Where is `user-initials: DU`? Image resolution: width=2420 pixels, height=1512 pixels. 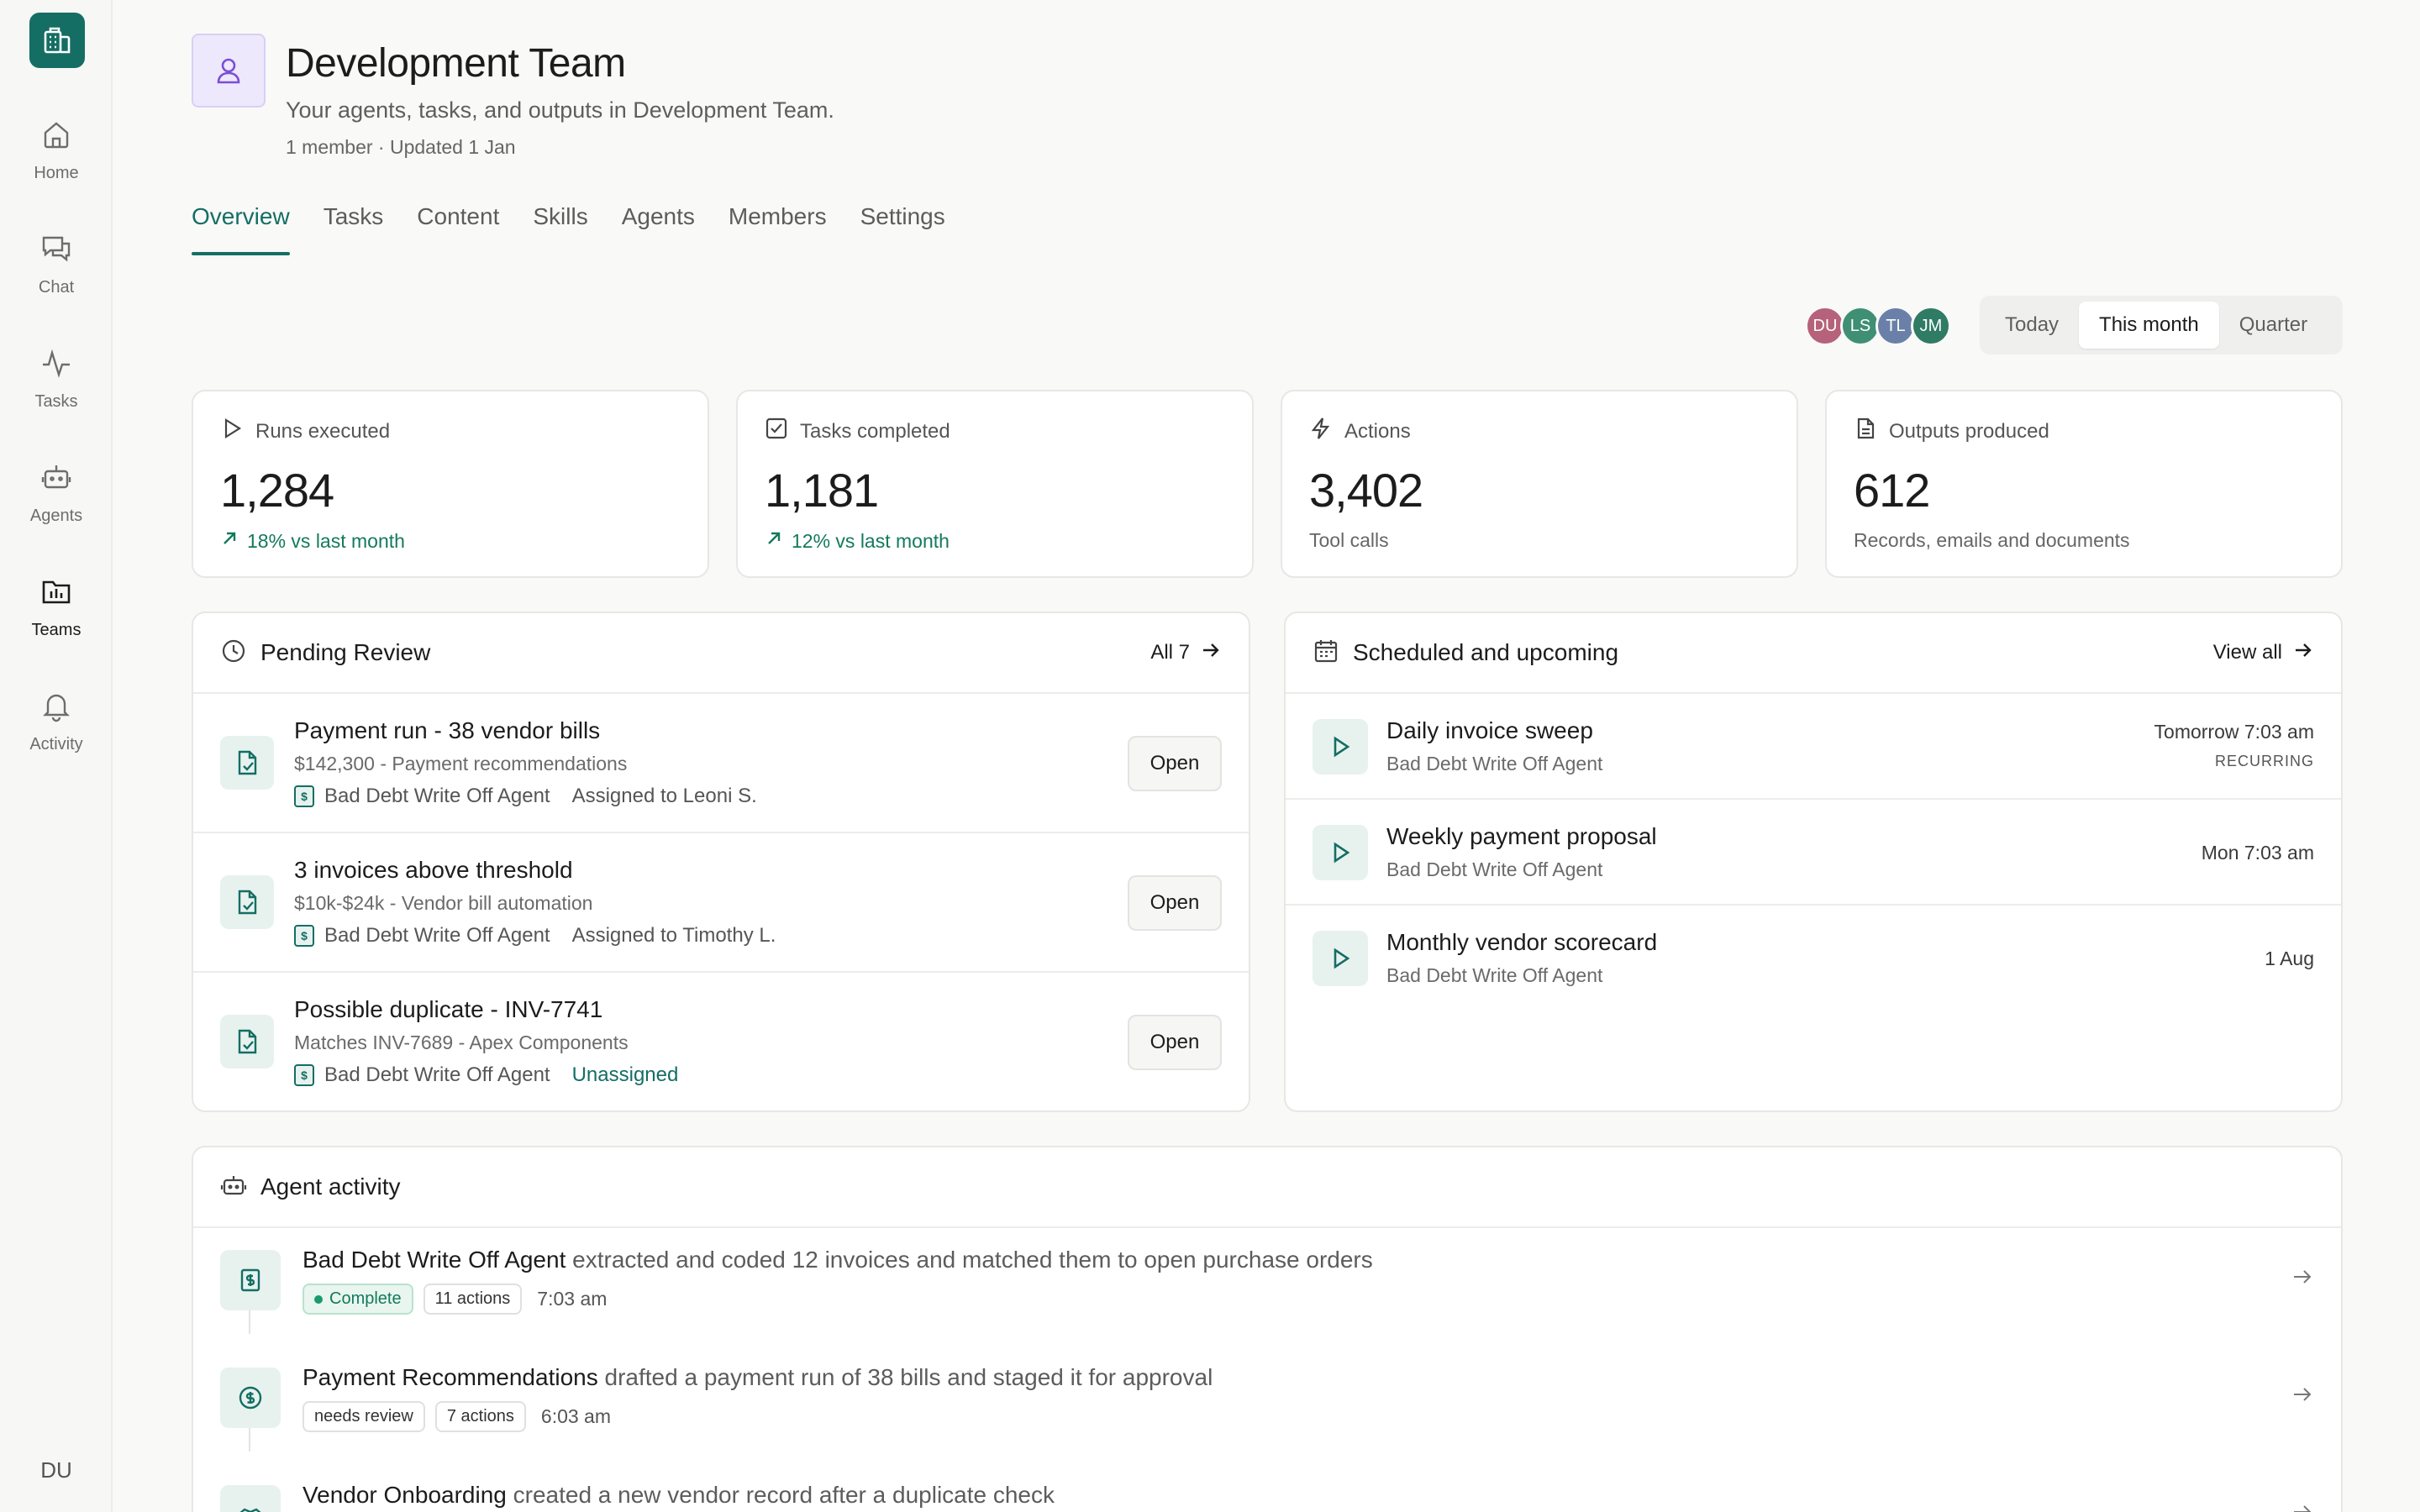 user-initials: DU is located at coordinates (56, 1470).